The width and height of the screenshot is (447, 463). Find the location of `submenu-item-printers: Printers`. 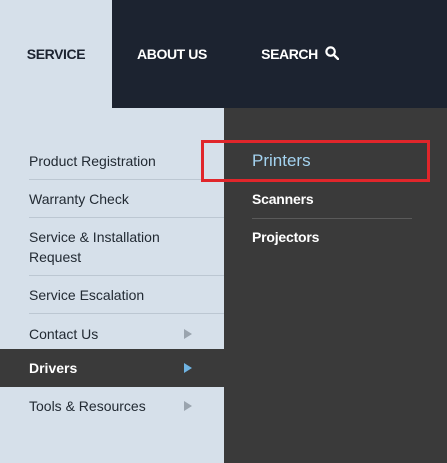

submenu-item-printers: Printers is located at coordinates (281, 161).